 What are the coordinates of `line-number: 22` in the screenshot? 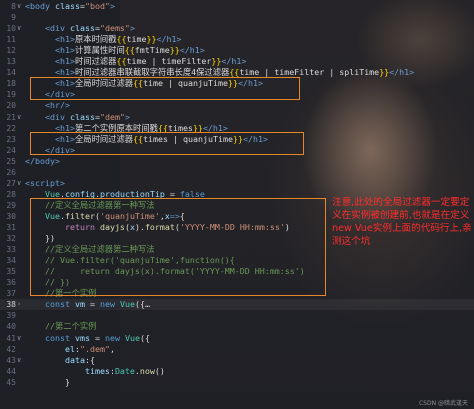 It's located at (11, 128).